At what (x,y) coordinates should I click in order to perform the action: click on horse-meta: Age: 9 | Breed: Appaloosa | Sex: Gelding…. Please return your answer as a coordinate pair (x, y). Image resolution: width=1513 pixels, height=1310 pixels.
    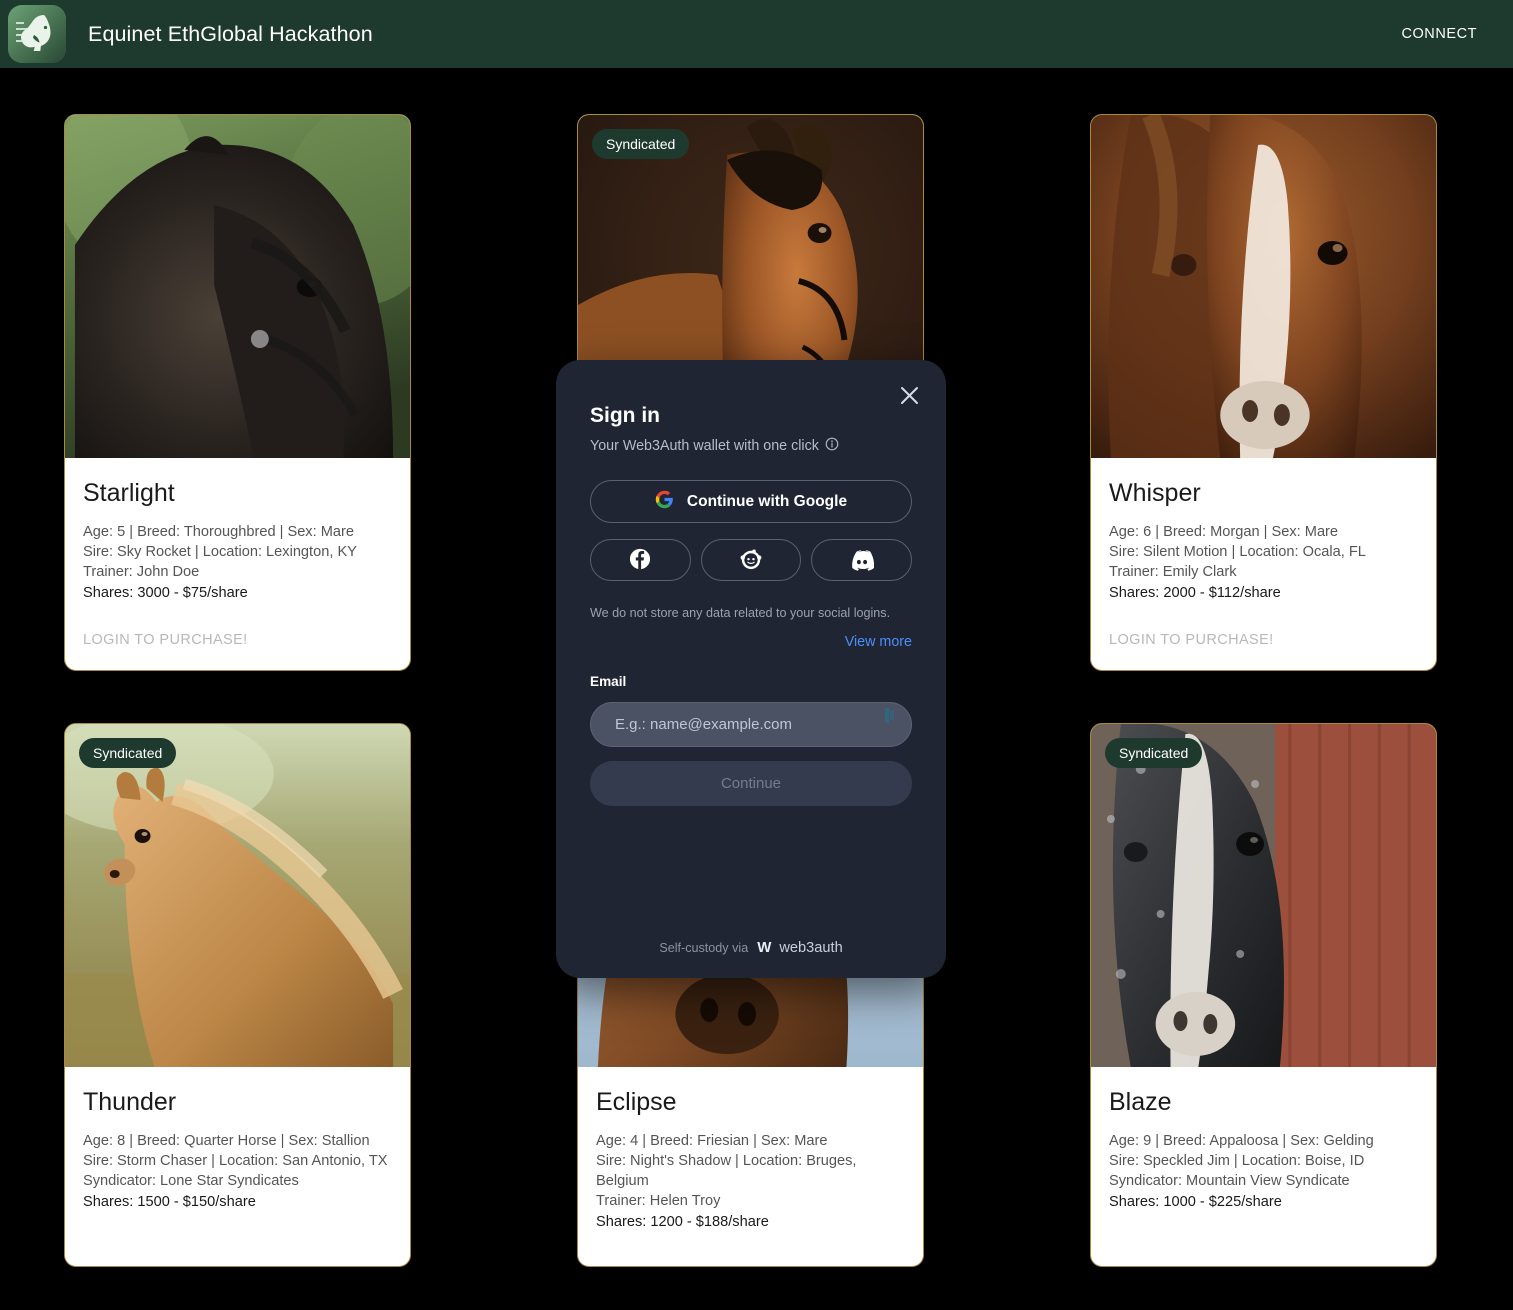
    Looking at the image, I should click on (1263, 1172).